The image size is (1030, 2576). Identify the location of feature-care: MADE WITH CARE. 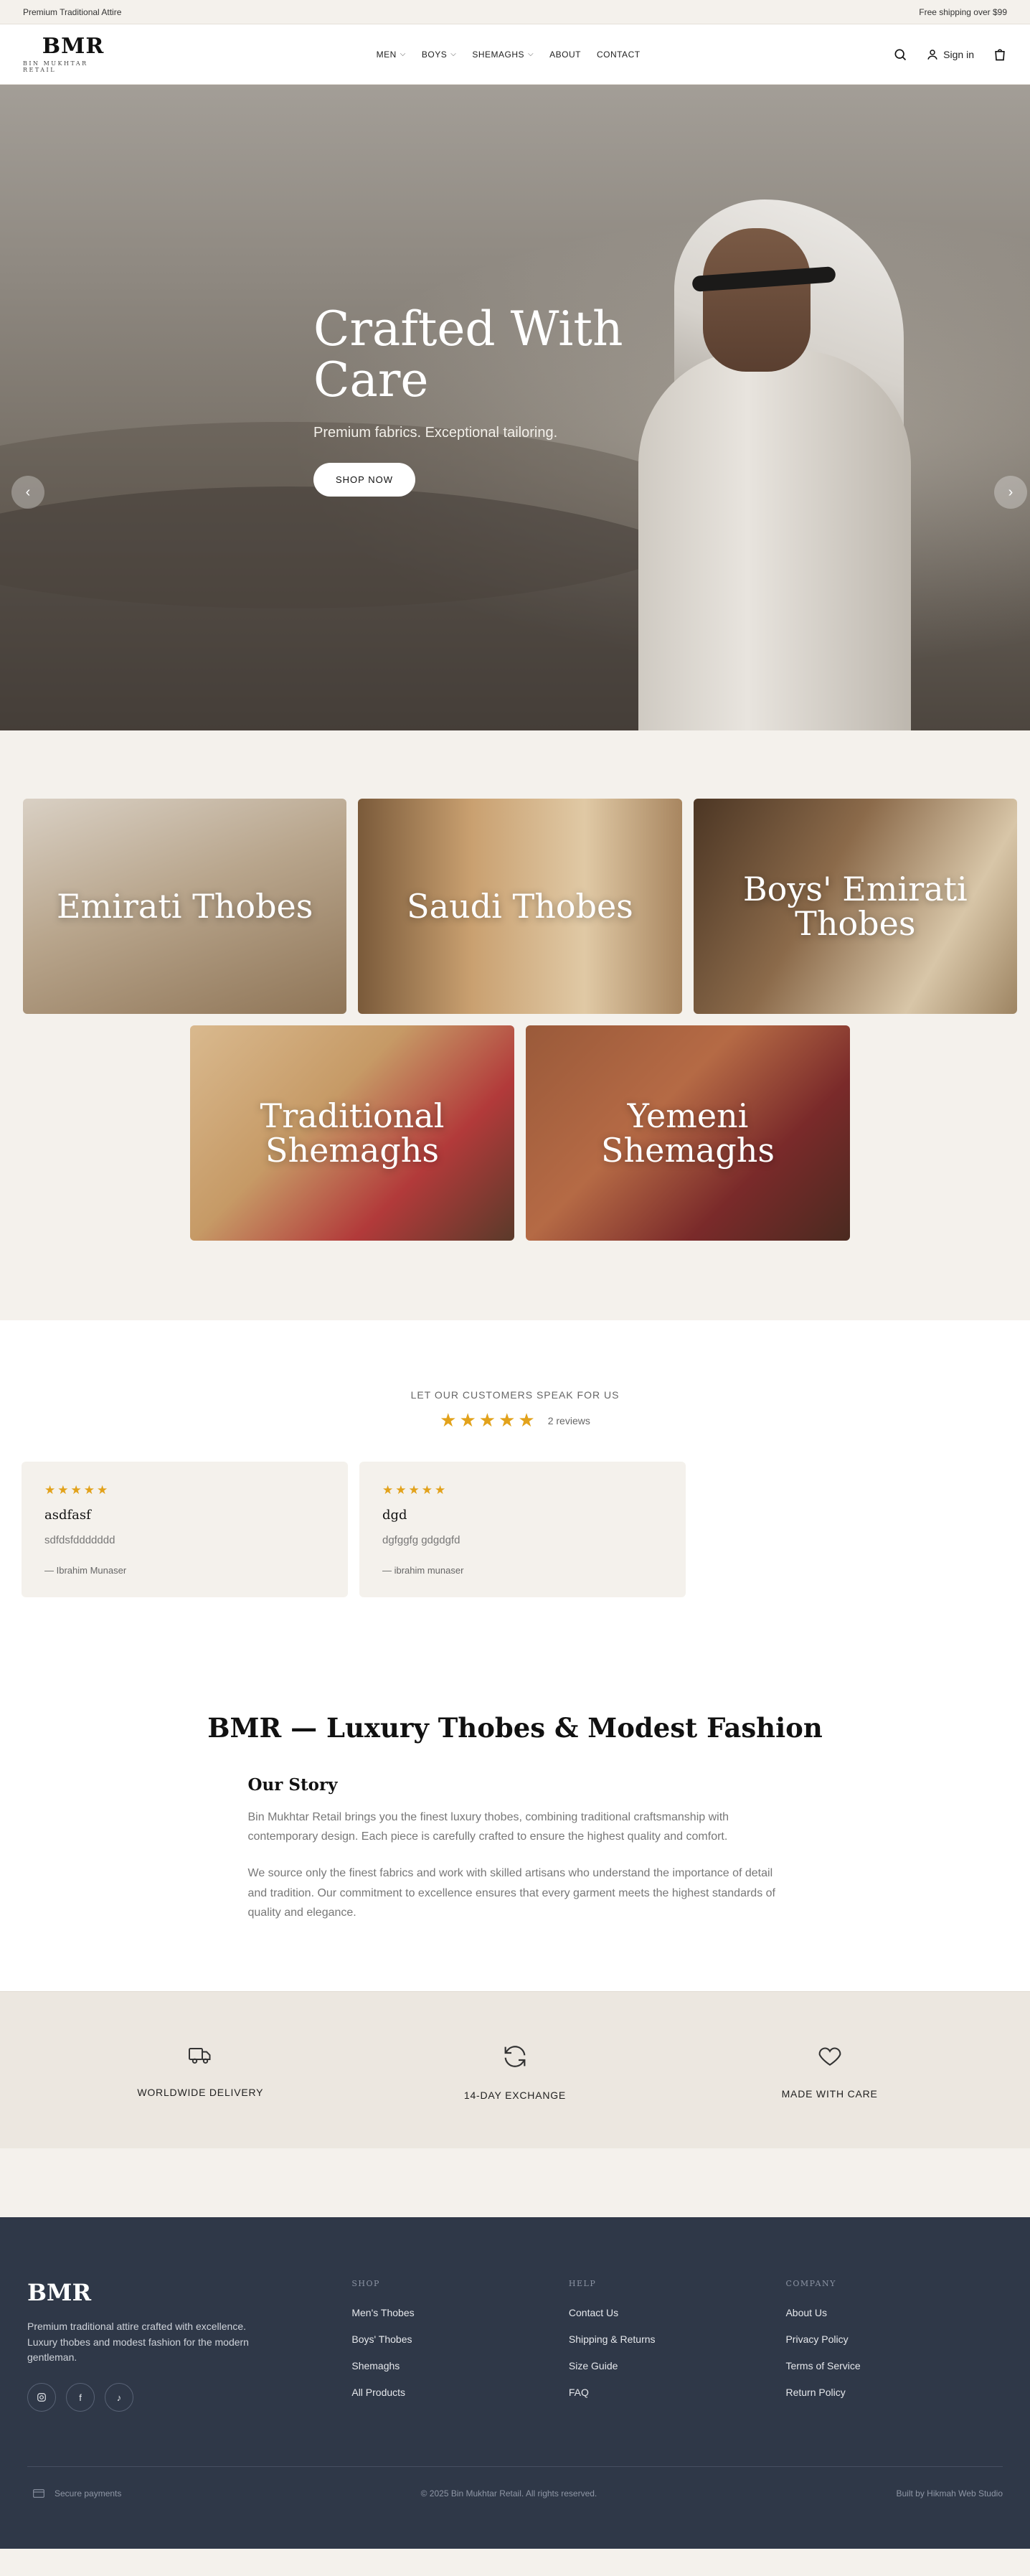
(830, 2071).